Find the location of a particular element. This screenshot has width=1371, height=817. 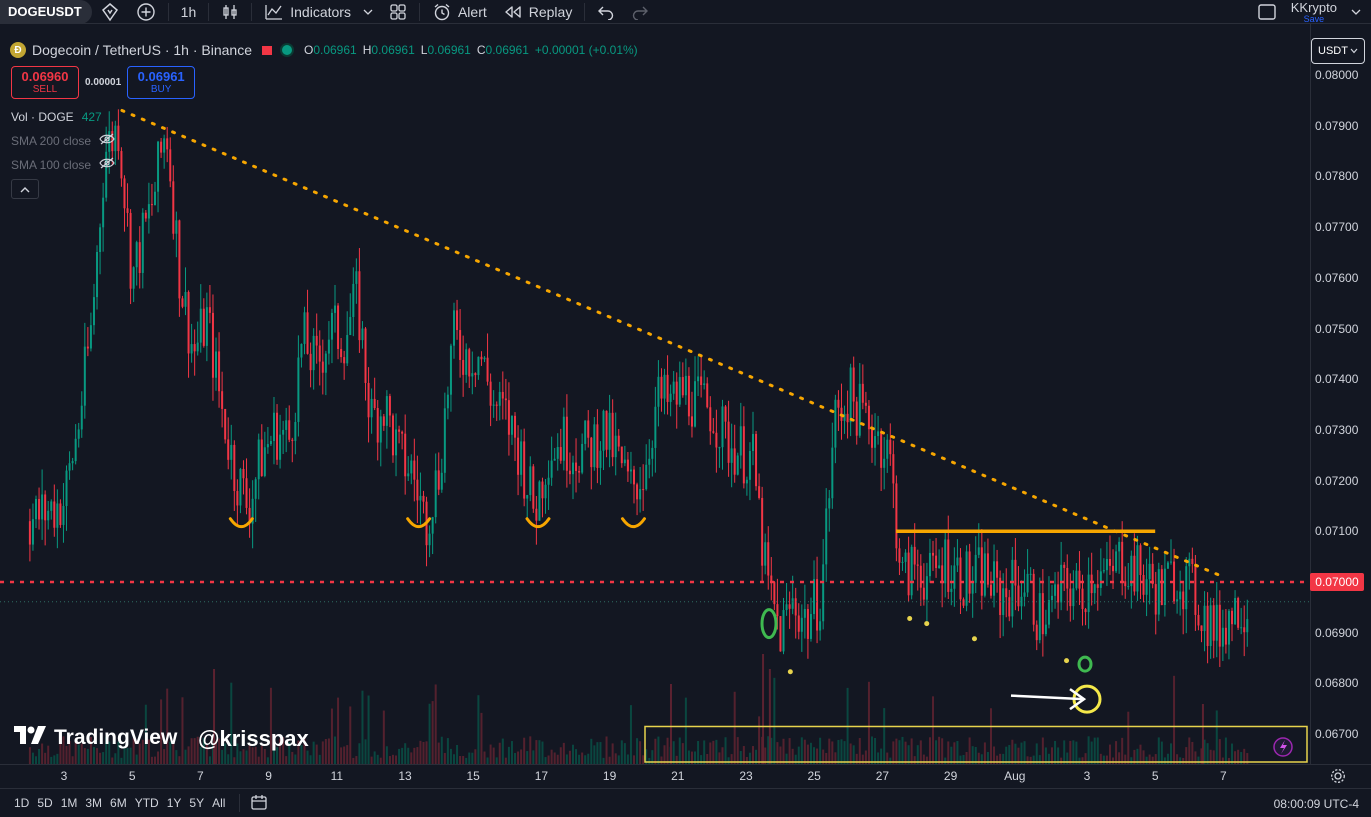

price-tick-label: 0.07500 is located at coordinates (1337, 328).